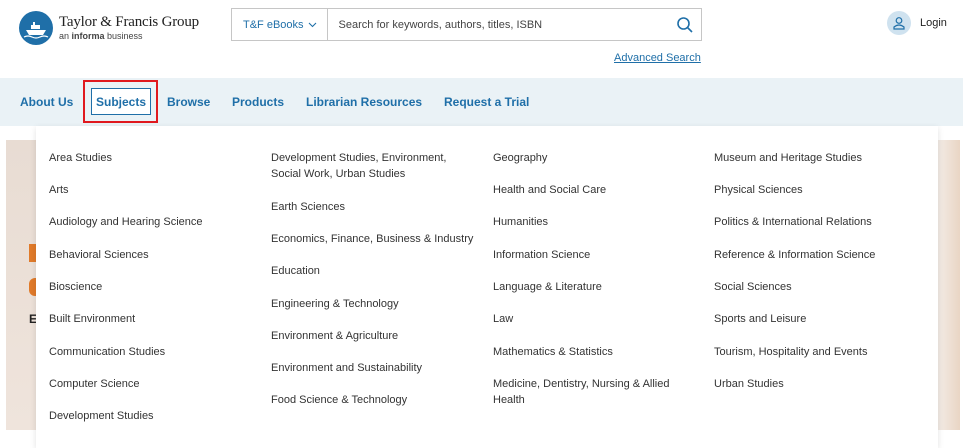 The height and width of the screenshot is (448, 963). Describe the element at coordinates (46, 102) in the screenshot. I see `nav-item-about-us: About Us` at that location.